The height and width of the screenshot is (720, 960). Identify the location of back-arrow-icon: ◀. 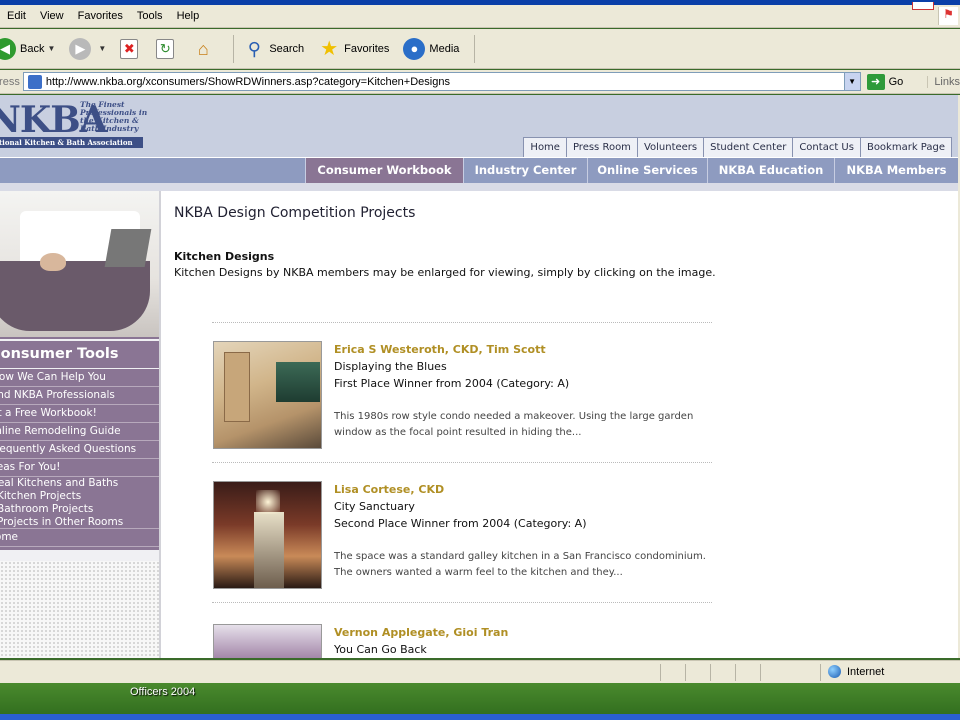
(8, 48).